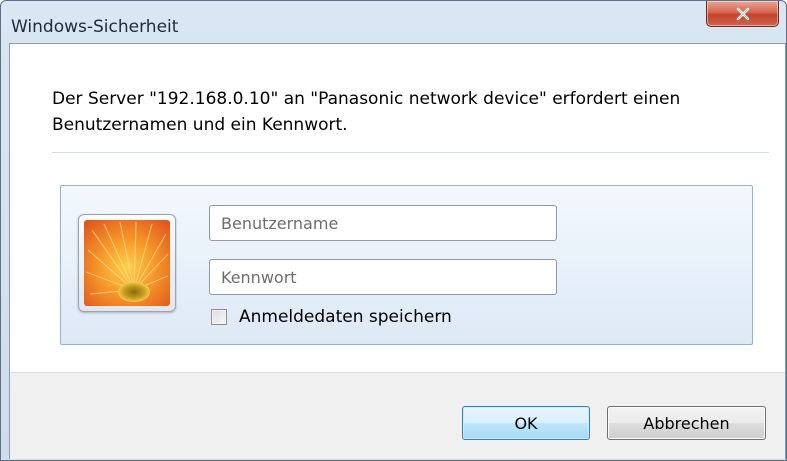  I want to click on remember-label: Anmeldedaten speichern, so click(345, 317).